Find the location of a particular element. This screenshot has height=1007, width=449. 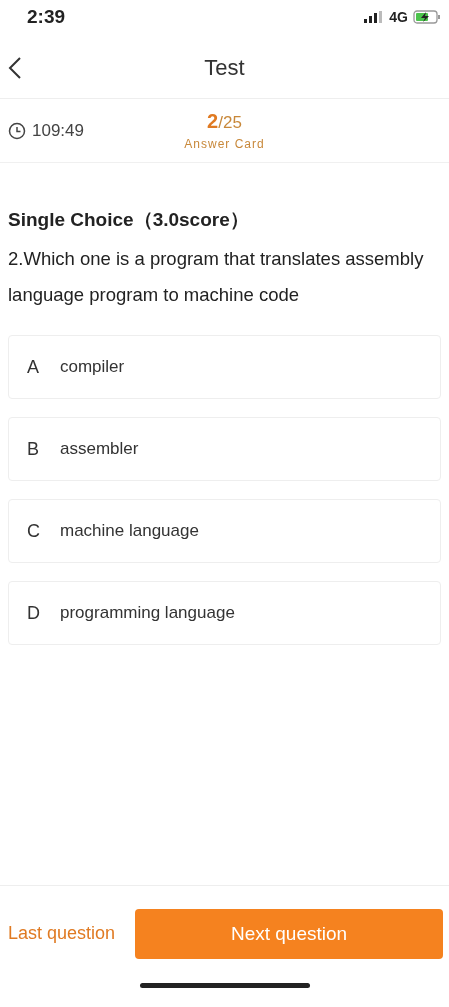

question-type: Single Choice（3.0score） is located at coordinates (129, 220).